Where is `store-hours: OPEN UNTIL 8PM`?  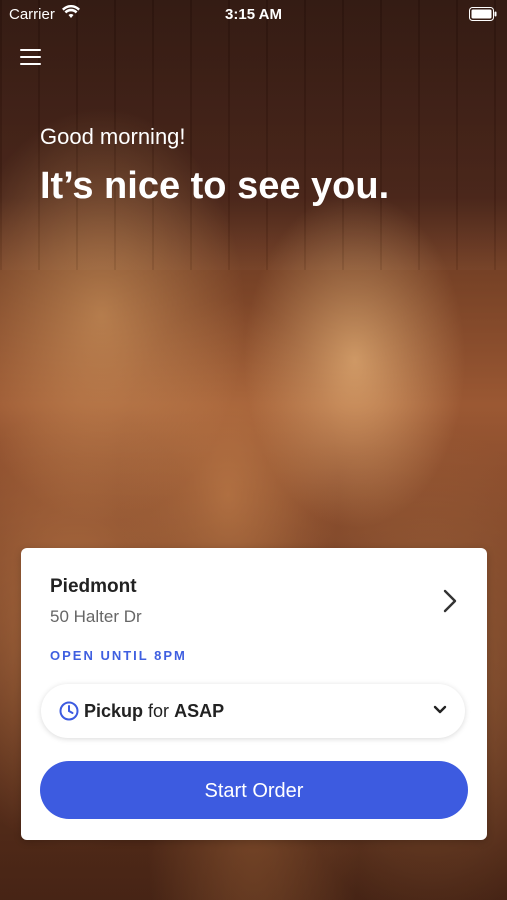 store-hours: OPEN UNTIL 8PM is located at coordinates (118, 655).